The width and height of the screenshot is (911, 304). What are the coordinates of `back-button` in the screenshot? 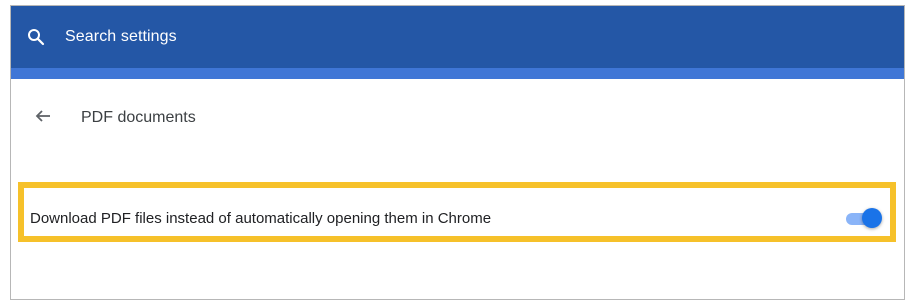 It's located at (43, 118).